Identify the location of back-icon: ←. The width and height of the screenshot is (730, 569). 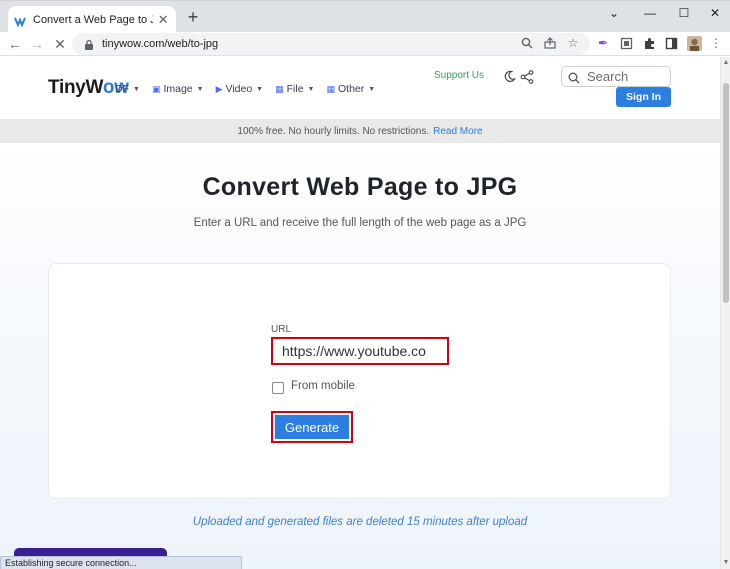
(15, 44).